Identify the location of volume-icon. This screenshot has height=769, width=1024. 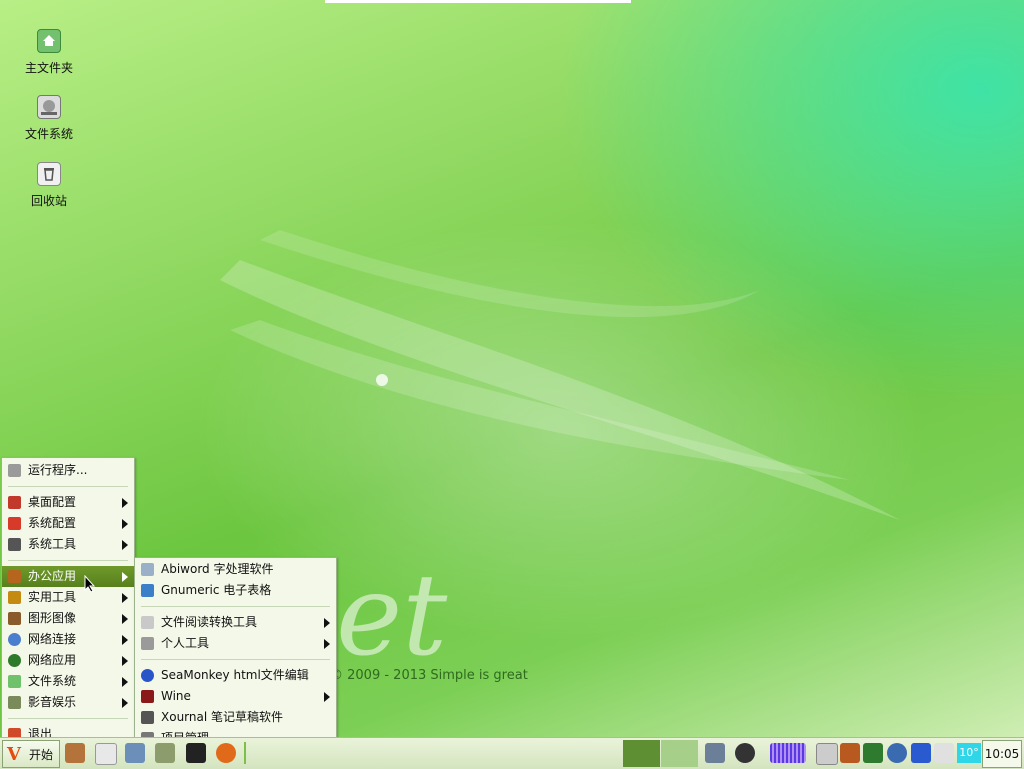
(944, 753).